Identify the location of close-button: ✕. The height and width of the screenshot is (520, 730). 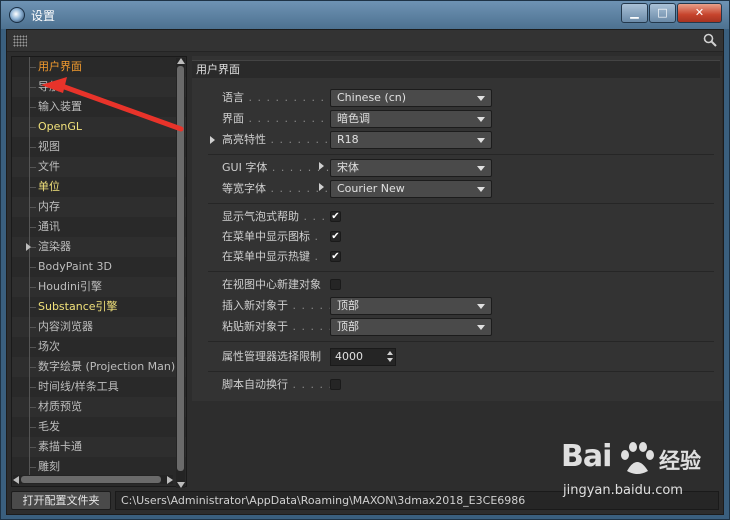
(699, 13).